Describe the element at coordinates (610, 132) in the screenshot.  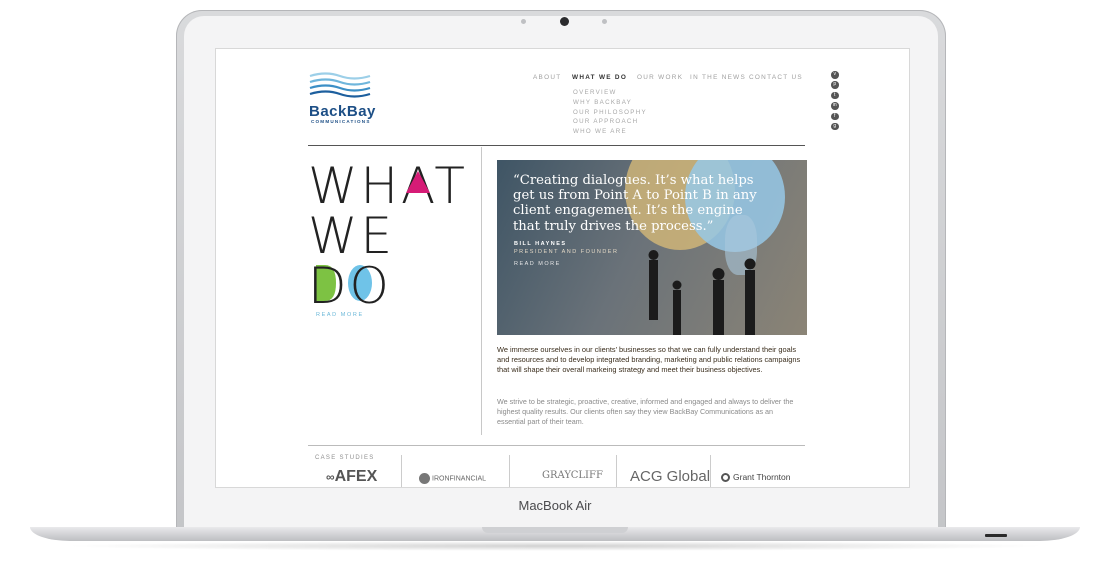
I see `subnav-who-we-are: WHO WE ARE` at that location.